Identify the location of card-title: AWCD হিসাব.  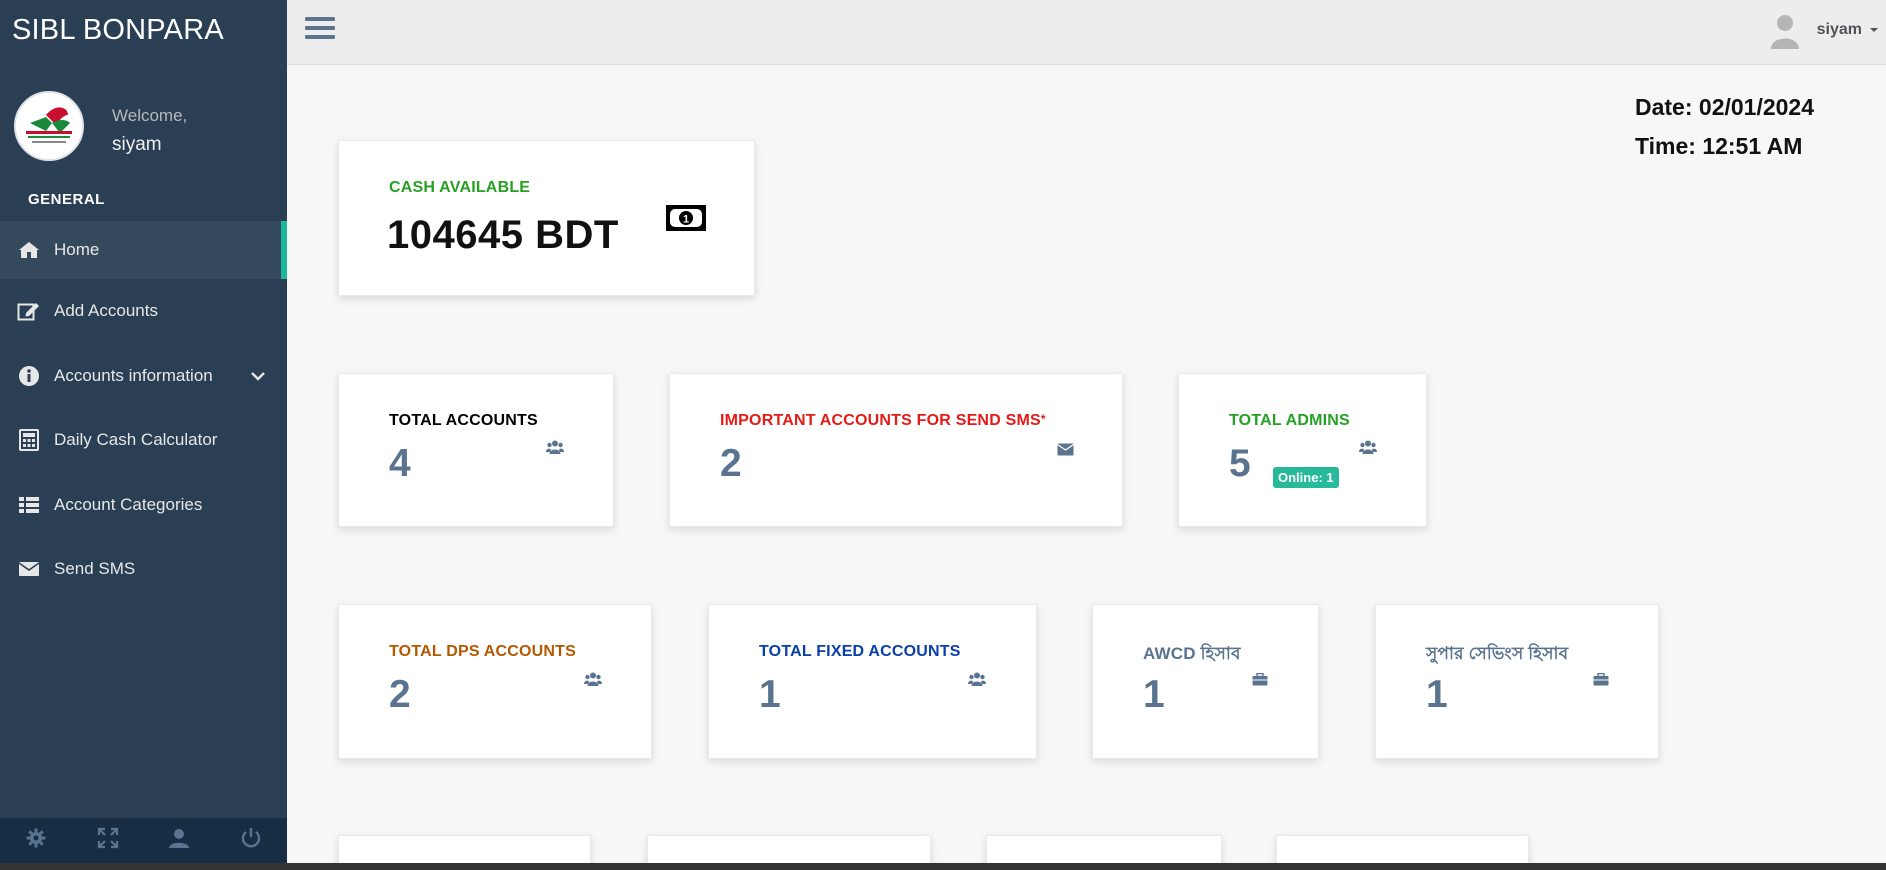
(1192, 653).